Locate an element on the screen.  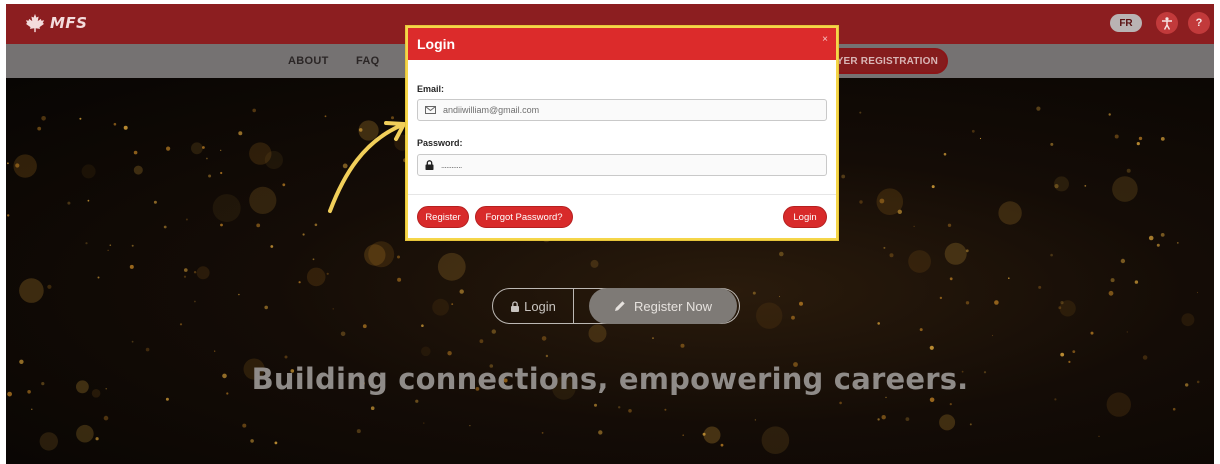
accessibility-button is located at coordinates (1167, 23).